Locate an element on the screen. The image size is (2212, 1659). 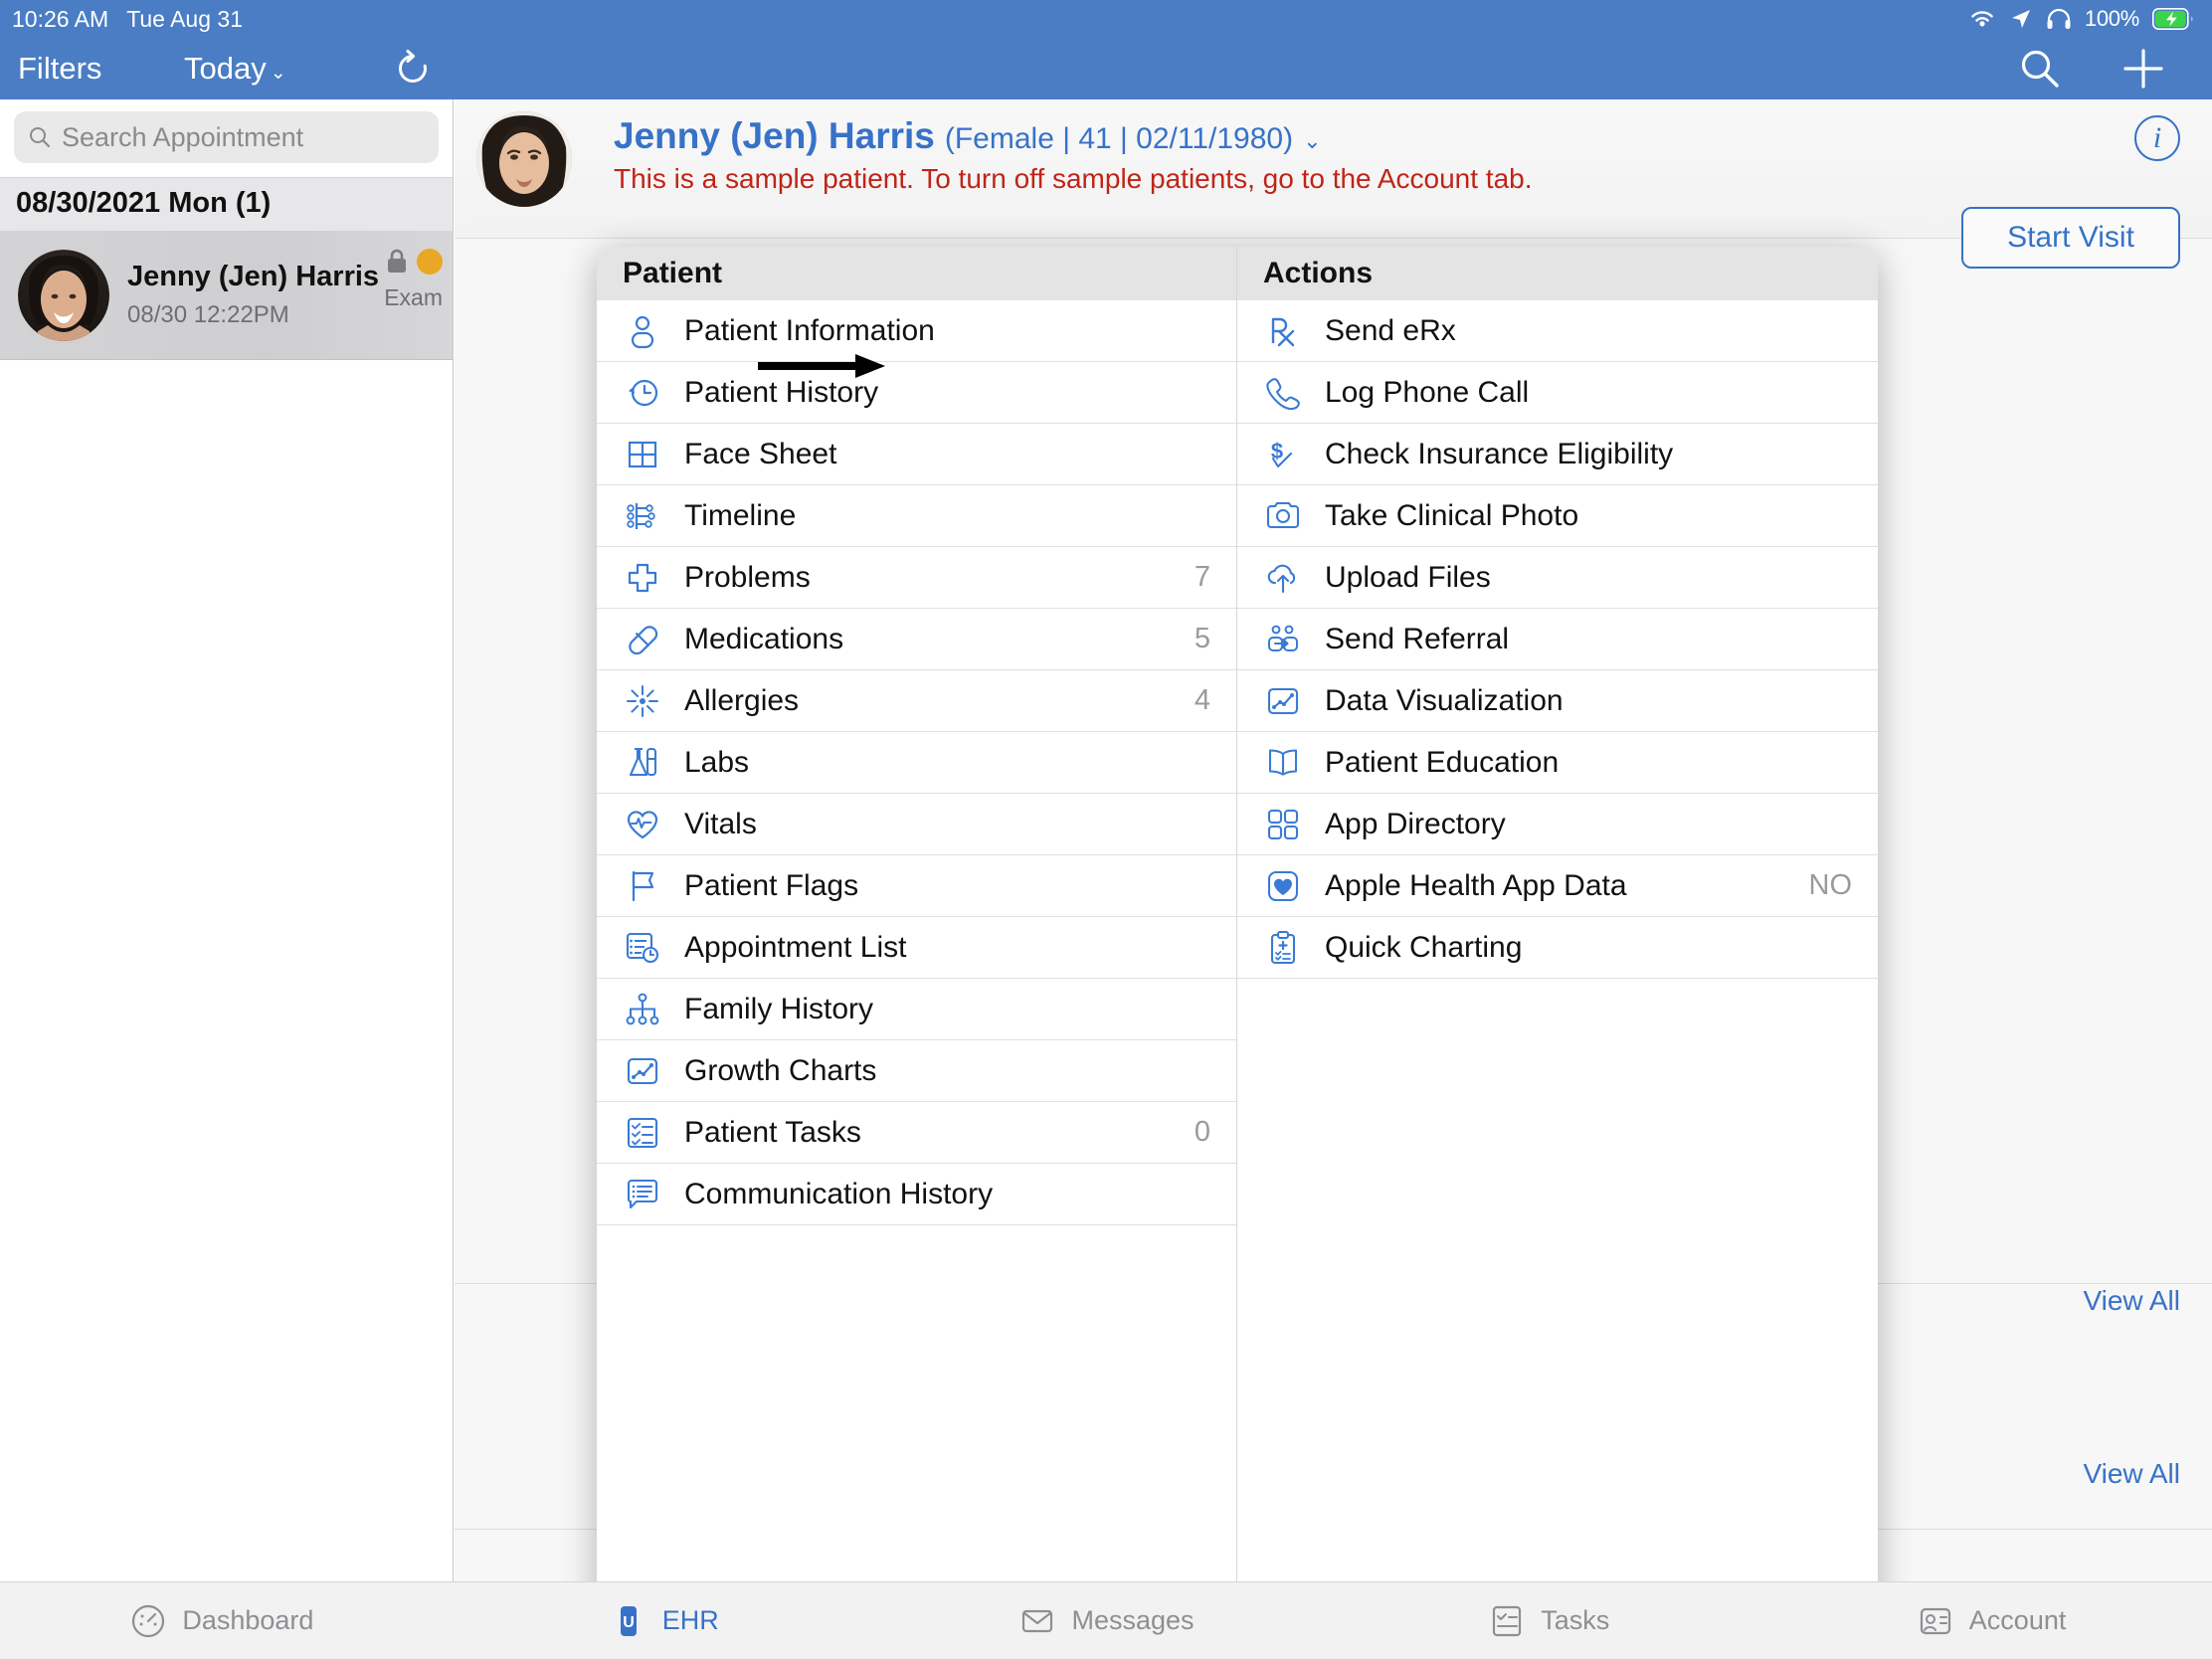
message-icon is located at coordinates (1037, 1621).